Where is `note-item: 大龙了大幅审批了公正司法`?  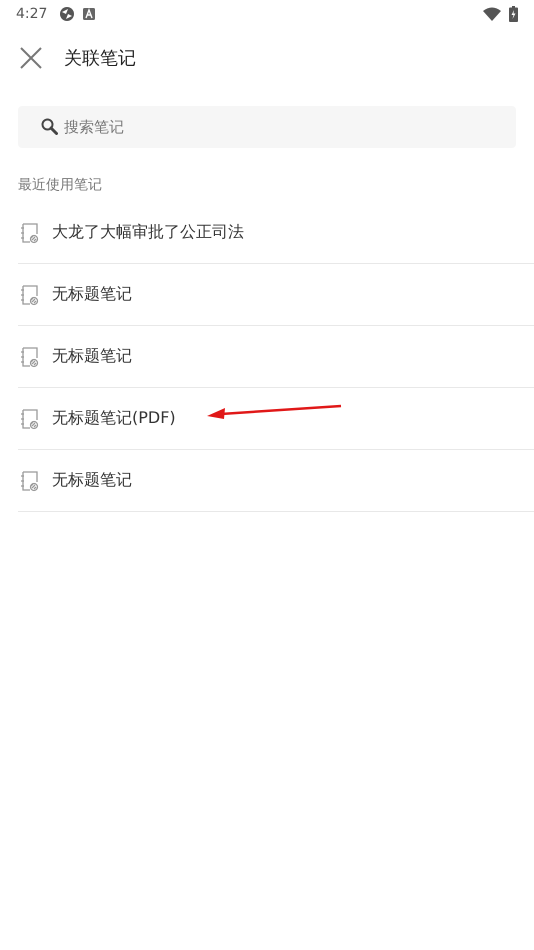
note-item: 大龙了大幅审批了公正司法 is located at coordinates (276, 233).